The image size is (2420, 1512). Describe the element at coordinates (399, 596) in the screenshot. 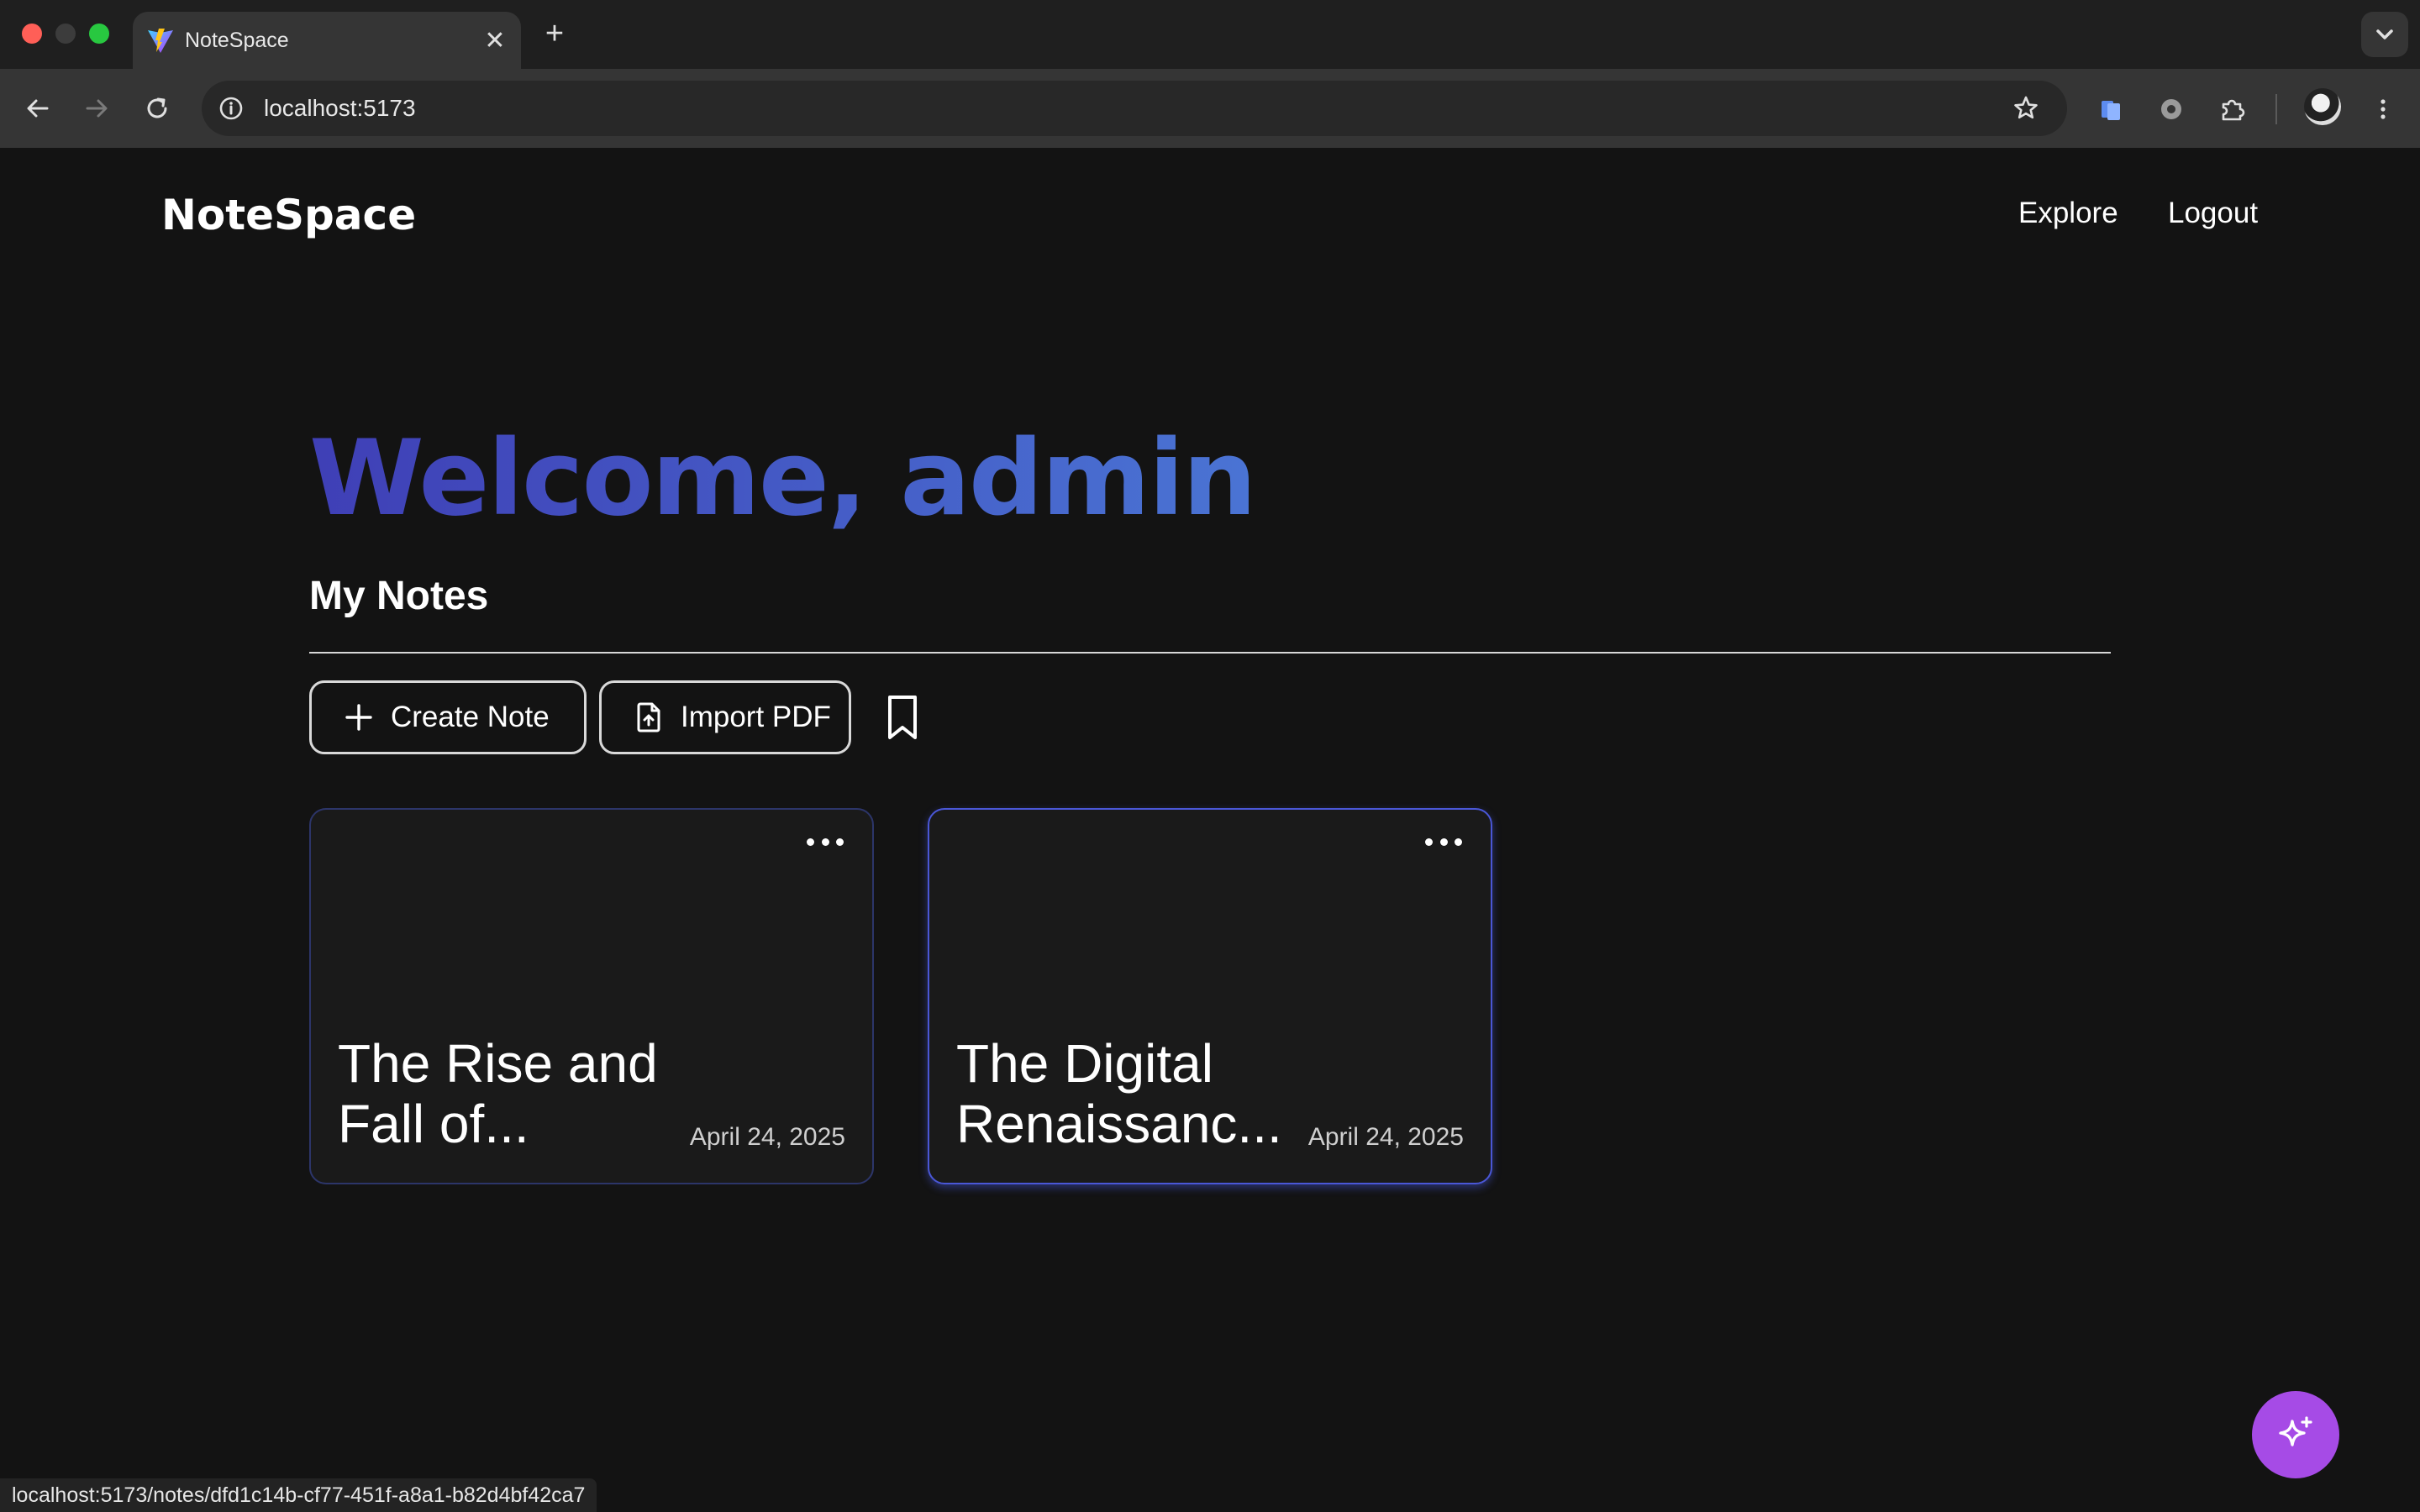

I see `my-notes-heading: My Notes` at that location.